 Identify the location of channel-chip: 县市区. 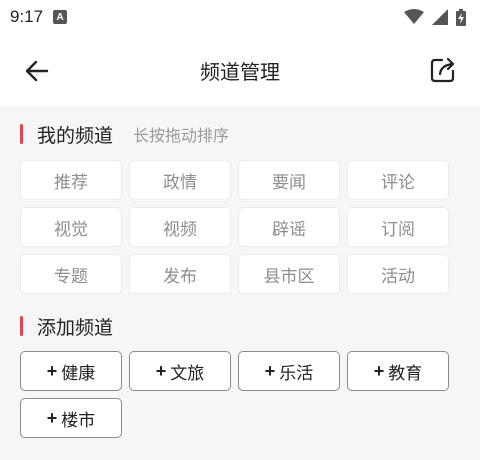
(289, 274).